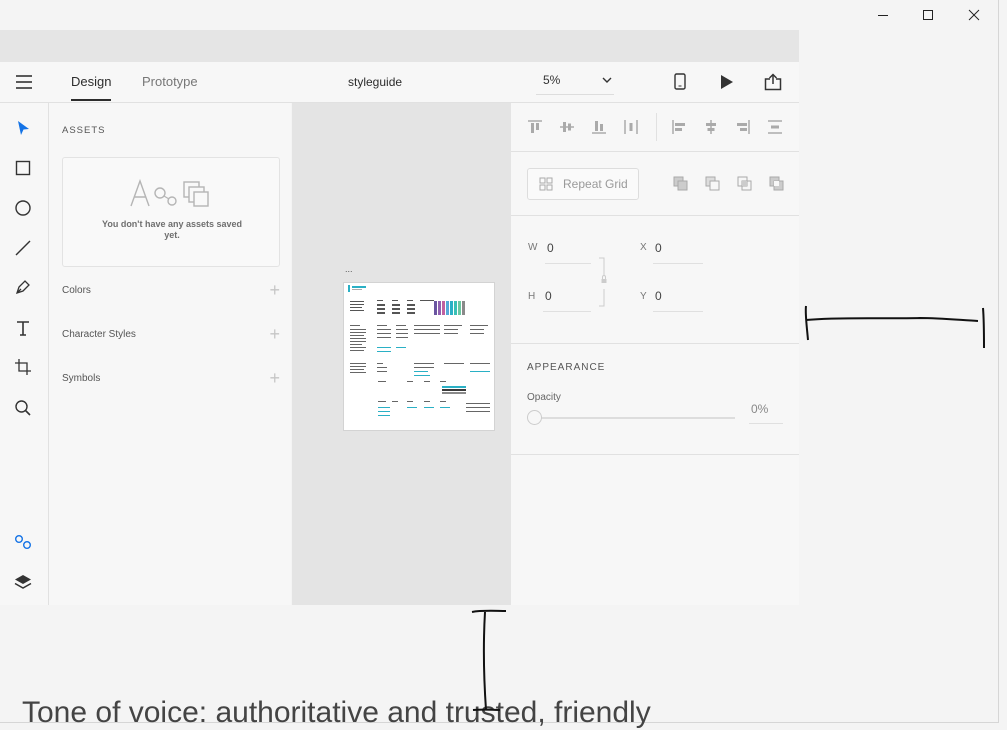 The width and height of the screenshot is (1007, 730). Describe the element at coordinates (631, 127) in the screenshot. I see `distribute-horizontal-icon` at that location.